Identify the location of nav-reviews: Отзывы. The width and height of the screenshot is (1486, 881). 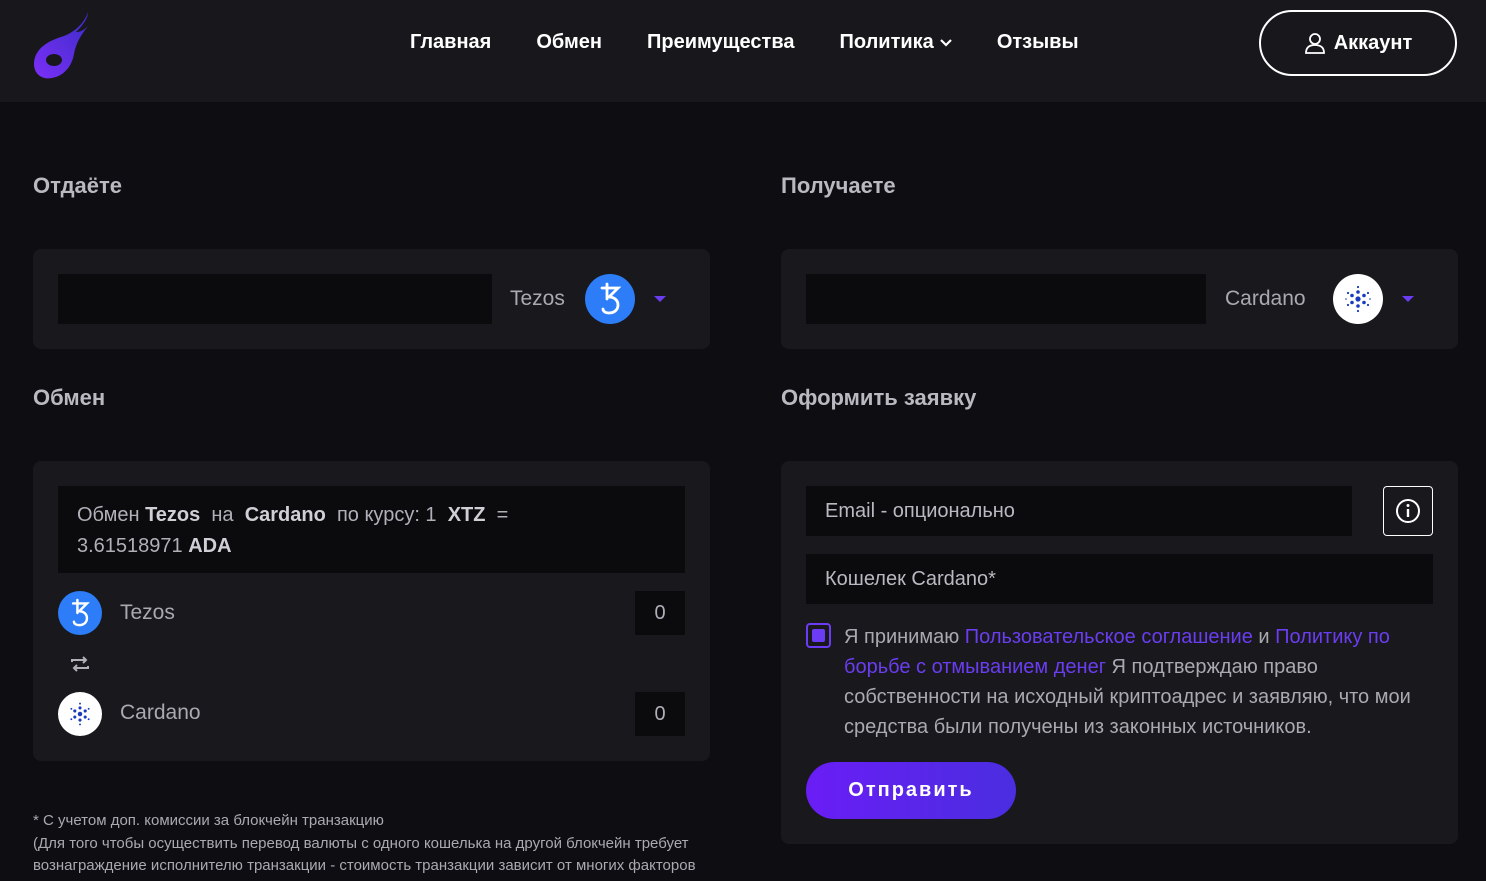
(1038, 42).